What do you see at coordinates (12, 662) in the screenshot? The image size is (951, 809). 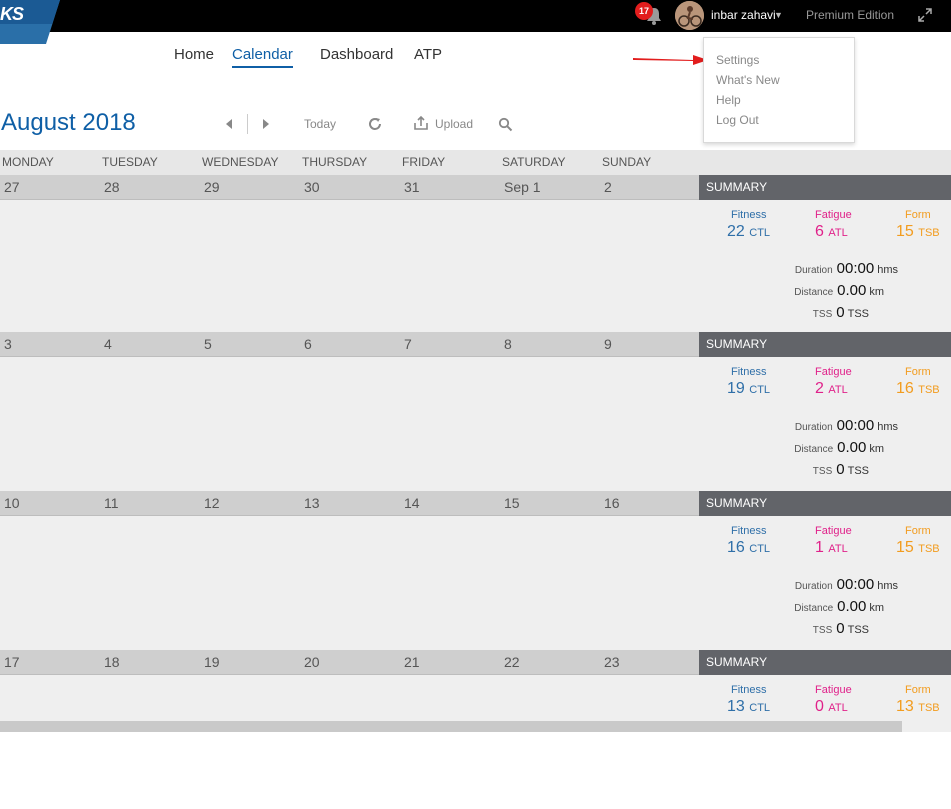 I see `day-cell-date: 17` at bounding box center [12, 662].